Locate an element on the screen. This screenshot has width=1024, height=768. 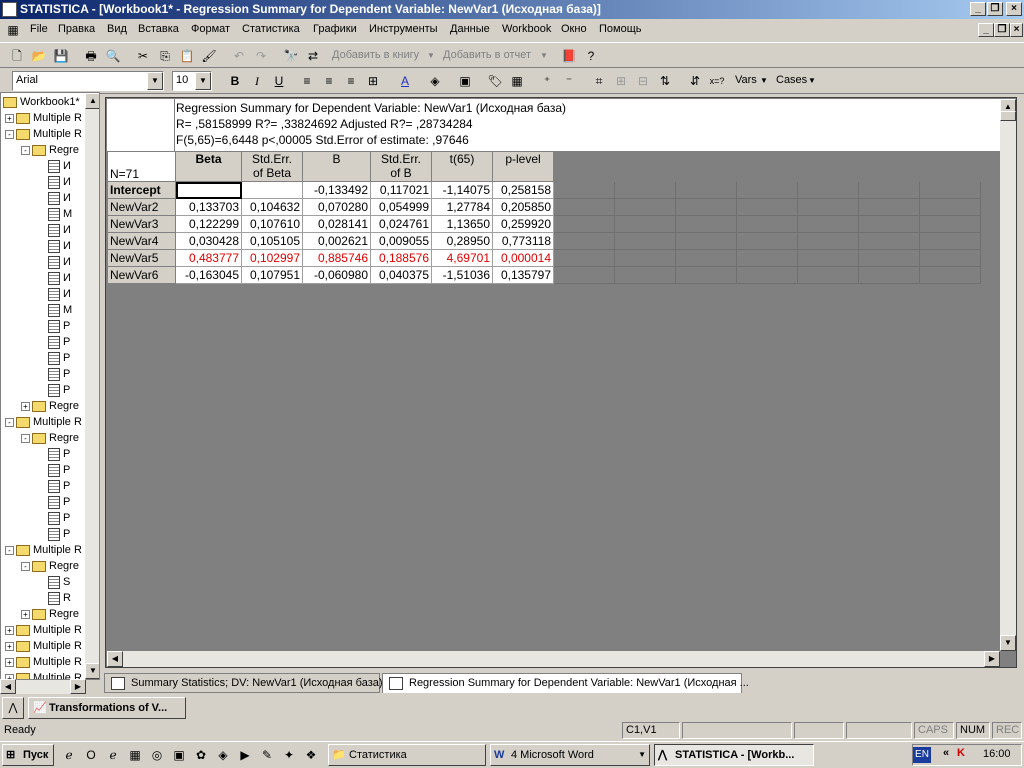
scroll-down-icon: ▼ is located at coordinates (92, 671).